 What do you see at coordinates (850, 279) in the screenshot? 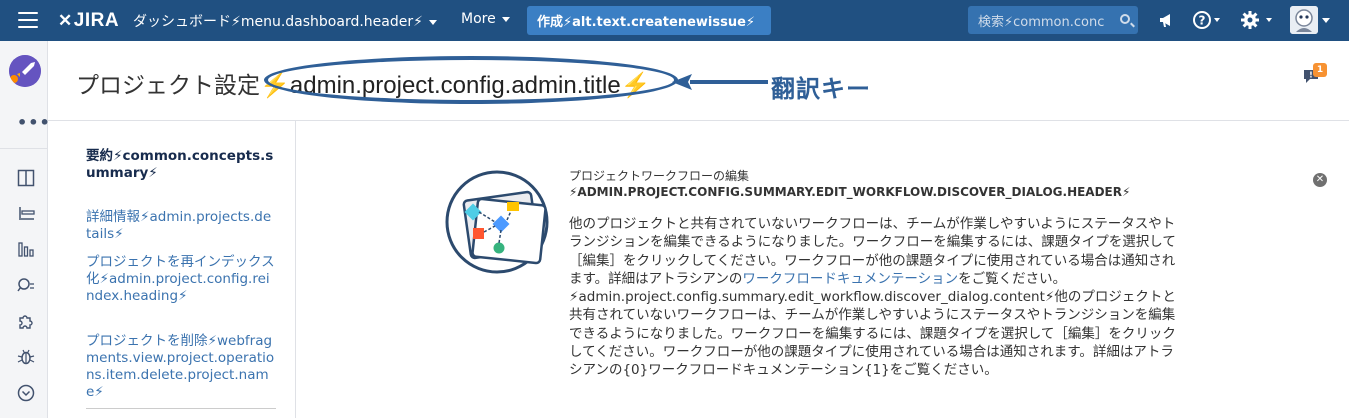
I see `workflow-docs-link: ワークフロードキュメンテーション` at bounding box center [850, 279].